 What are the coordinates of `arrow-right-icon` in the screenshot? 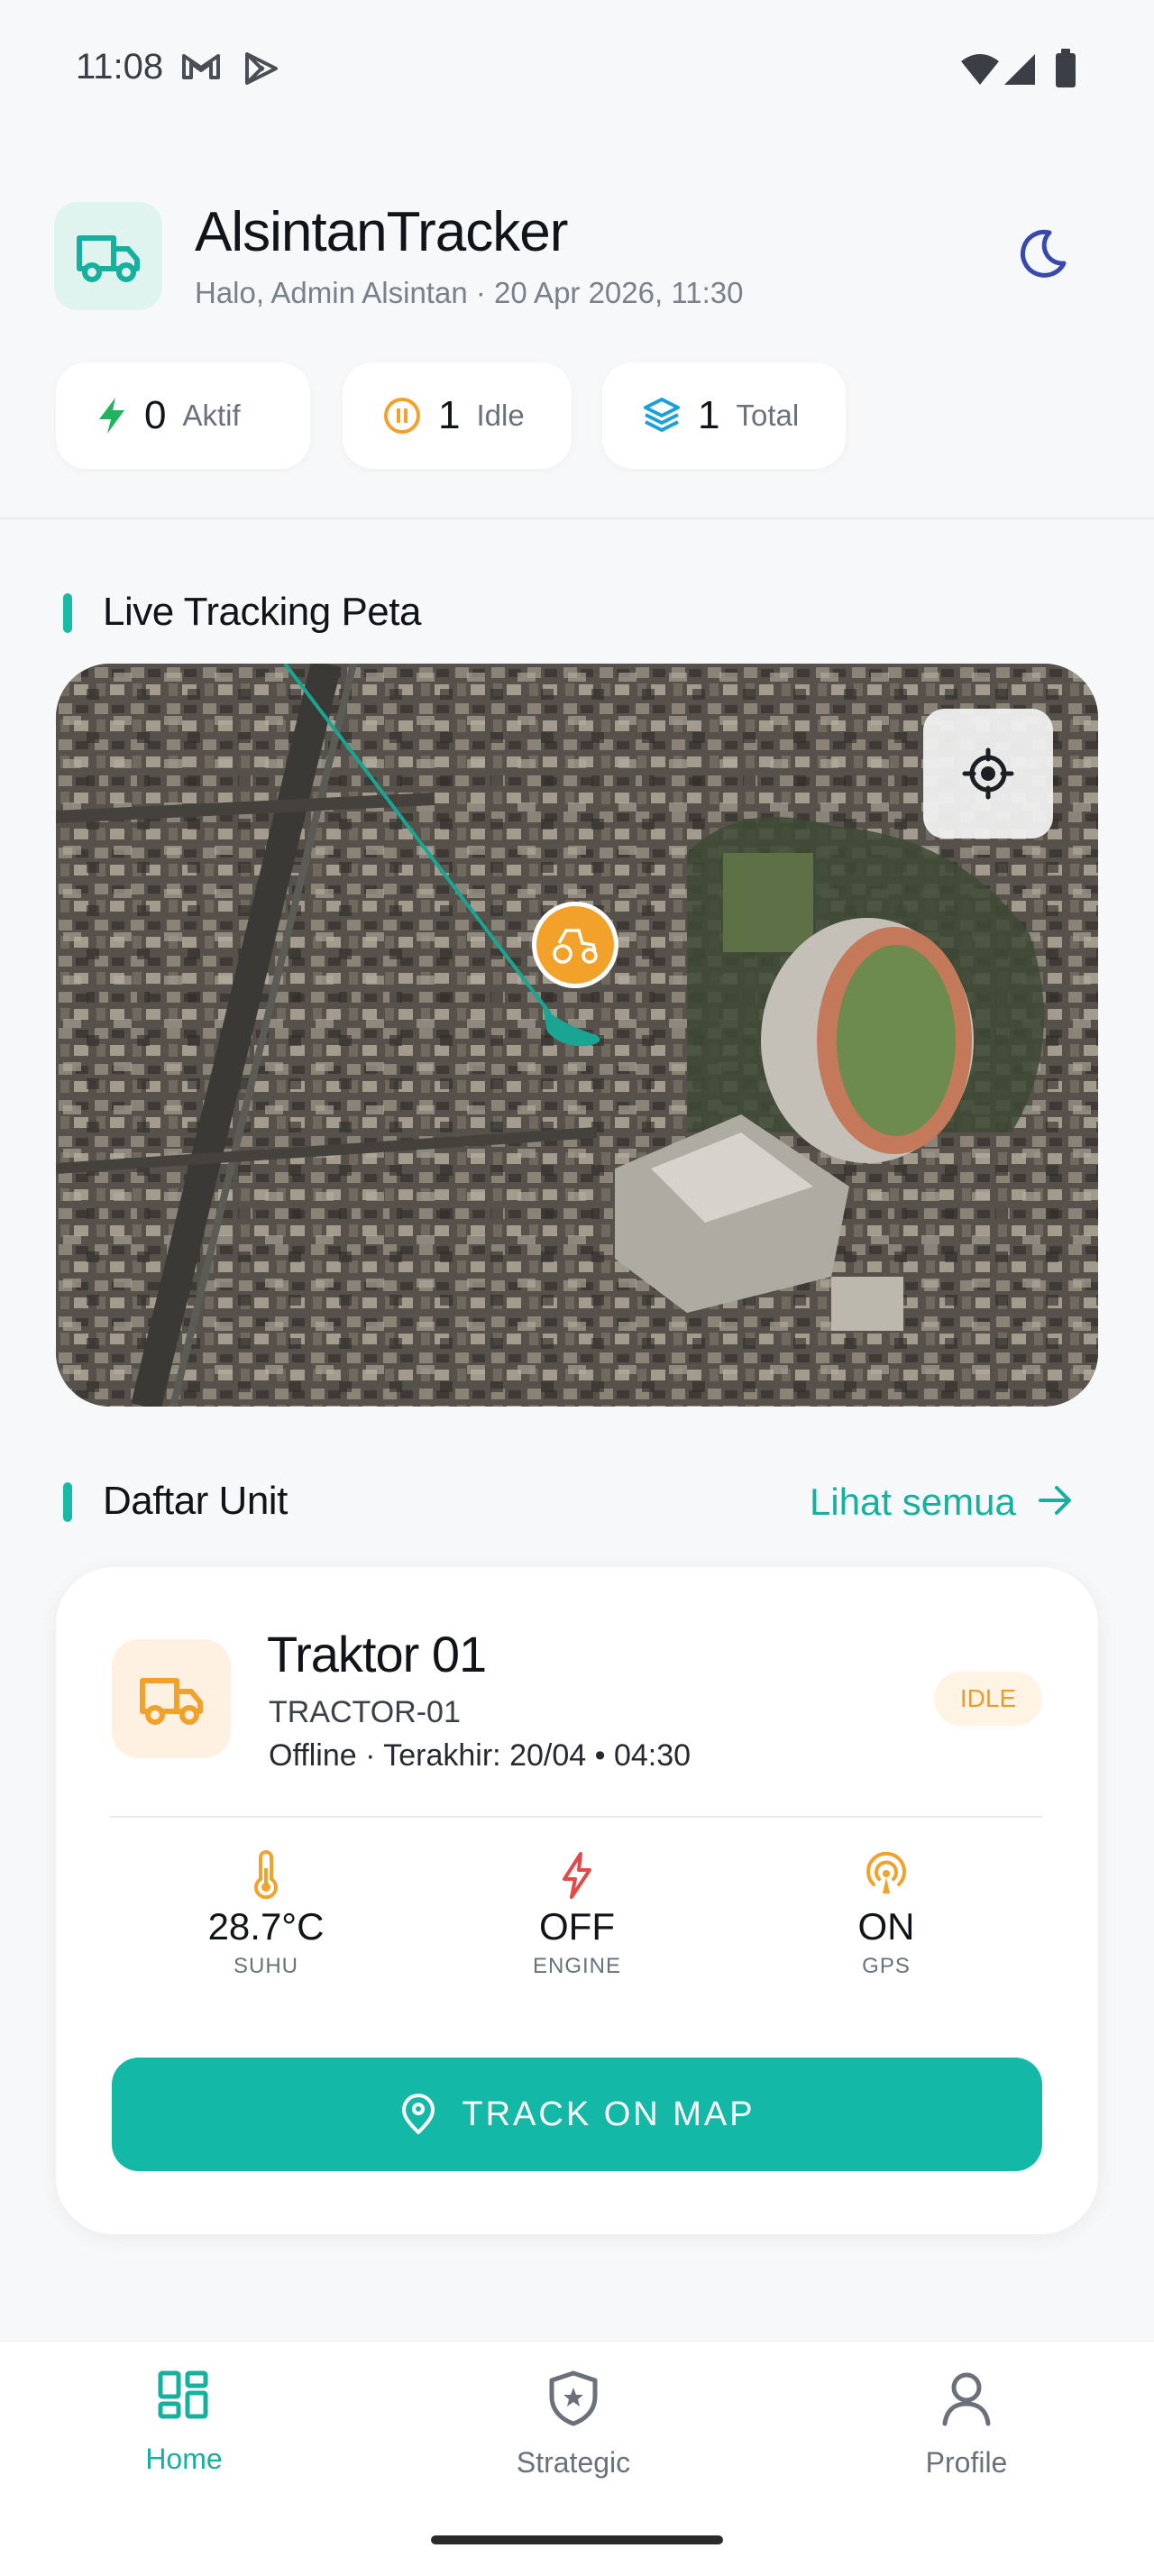 It's located at (1055, 1500).